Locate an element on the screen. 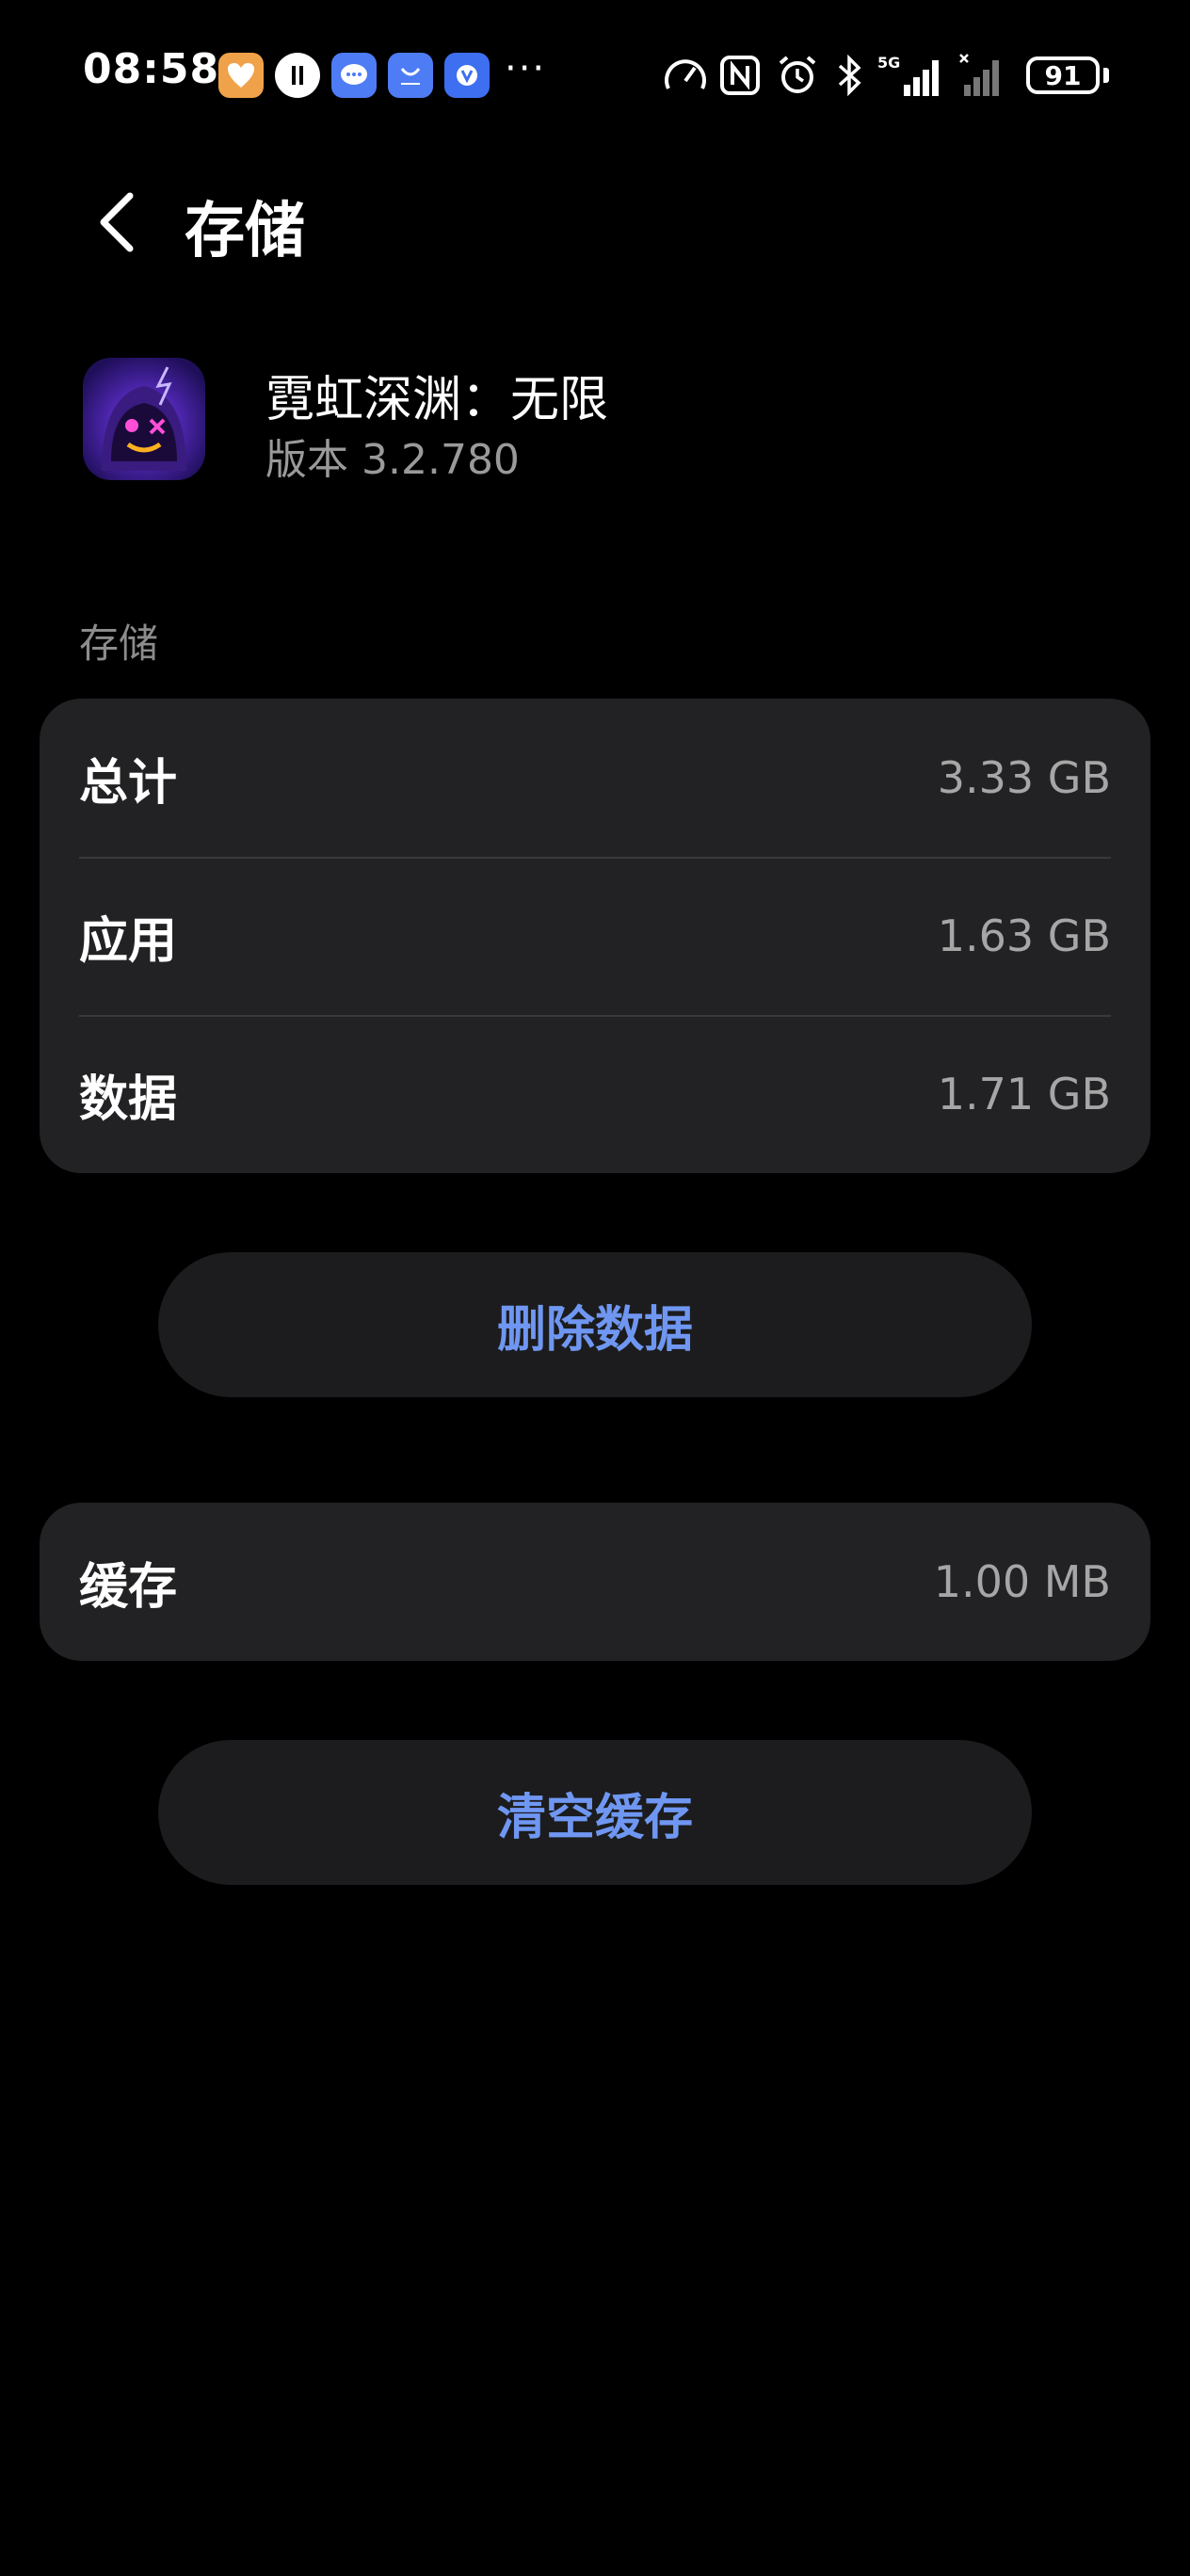  battery-tip is located at coordinates (1106, 75).